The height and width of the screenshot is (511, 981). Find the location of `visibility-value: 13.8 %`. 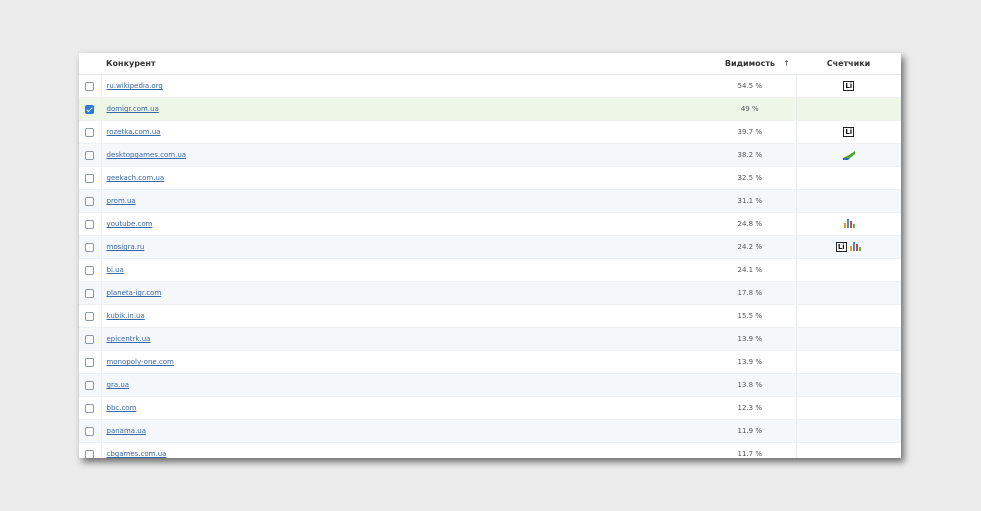

visibility-value: 13.8 % is located at coordinates (750, 385).